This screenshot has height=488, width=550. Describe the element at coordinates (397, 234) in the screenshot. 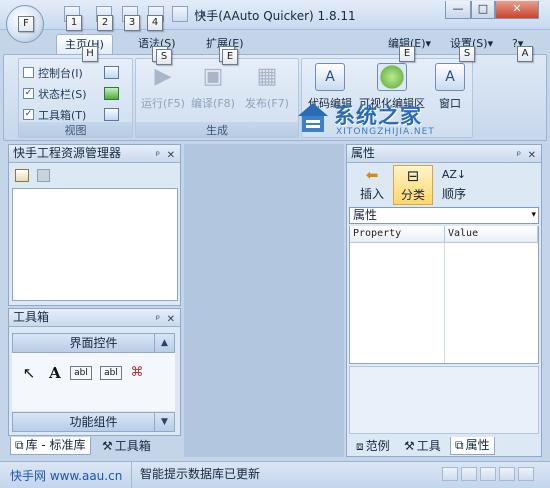

I see `property-column-header: Property` at that location.